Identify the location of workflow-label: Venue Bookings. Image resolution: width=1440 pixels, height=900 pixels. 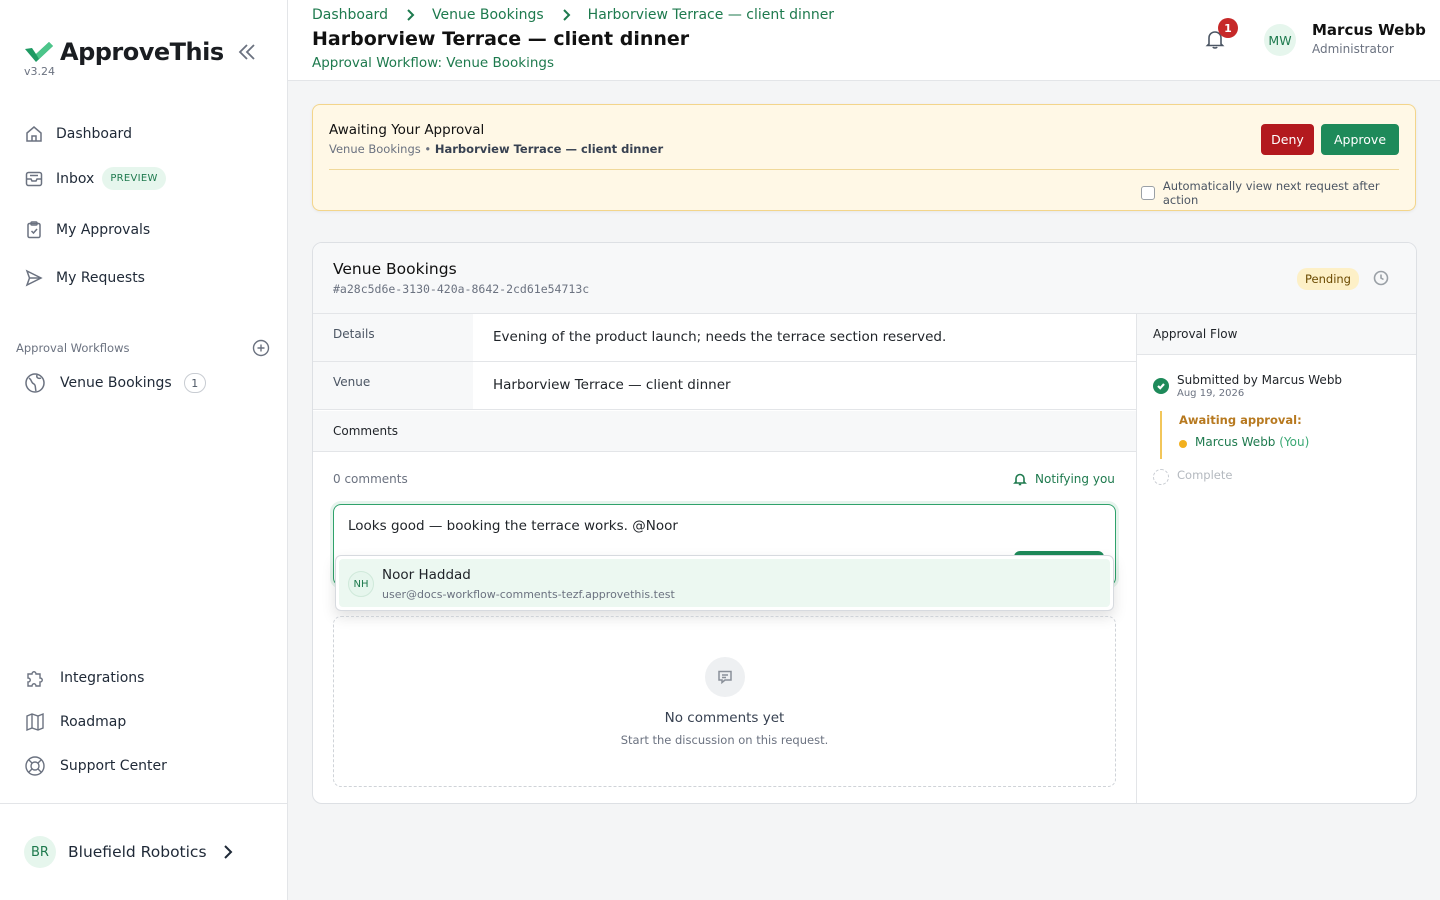
(116, 383).